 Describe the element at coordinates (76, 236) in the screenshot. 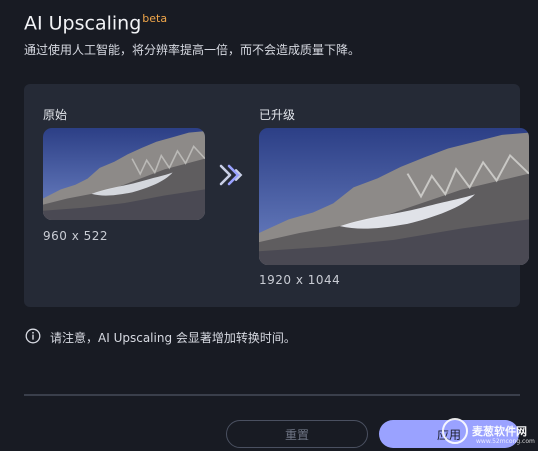

I see `original-resolution: 960 x 522` at that location.